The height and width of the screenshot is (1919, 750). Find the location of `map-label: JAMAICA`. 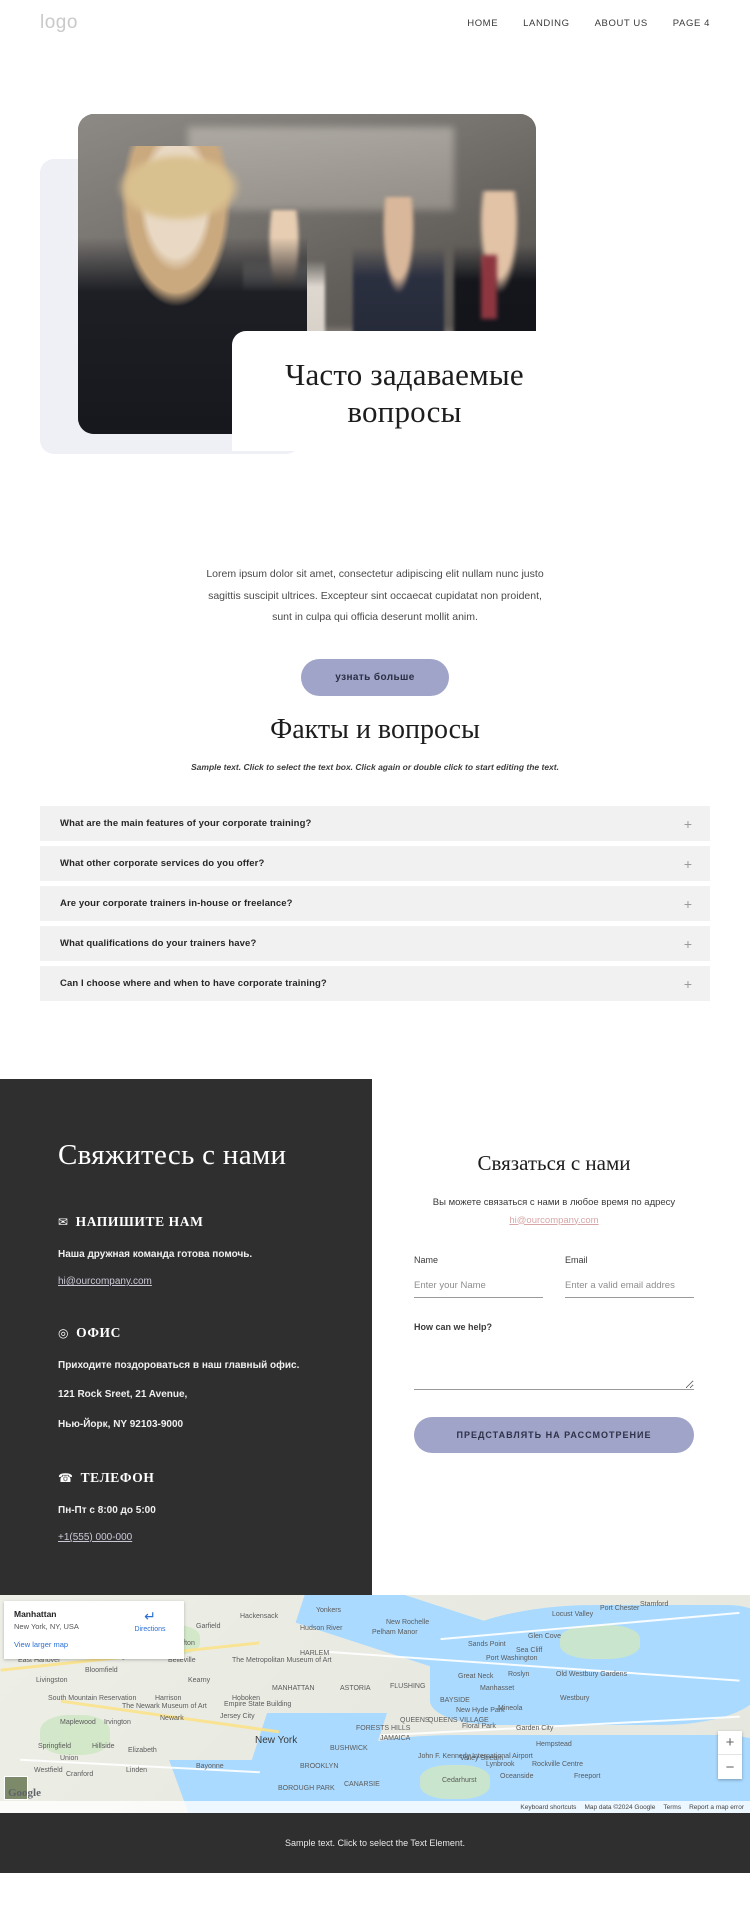

map-label: JAMAICA is located at coordinates (395, 1738).